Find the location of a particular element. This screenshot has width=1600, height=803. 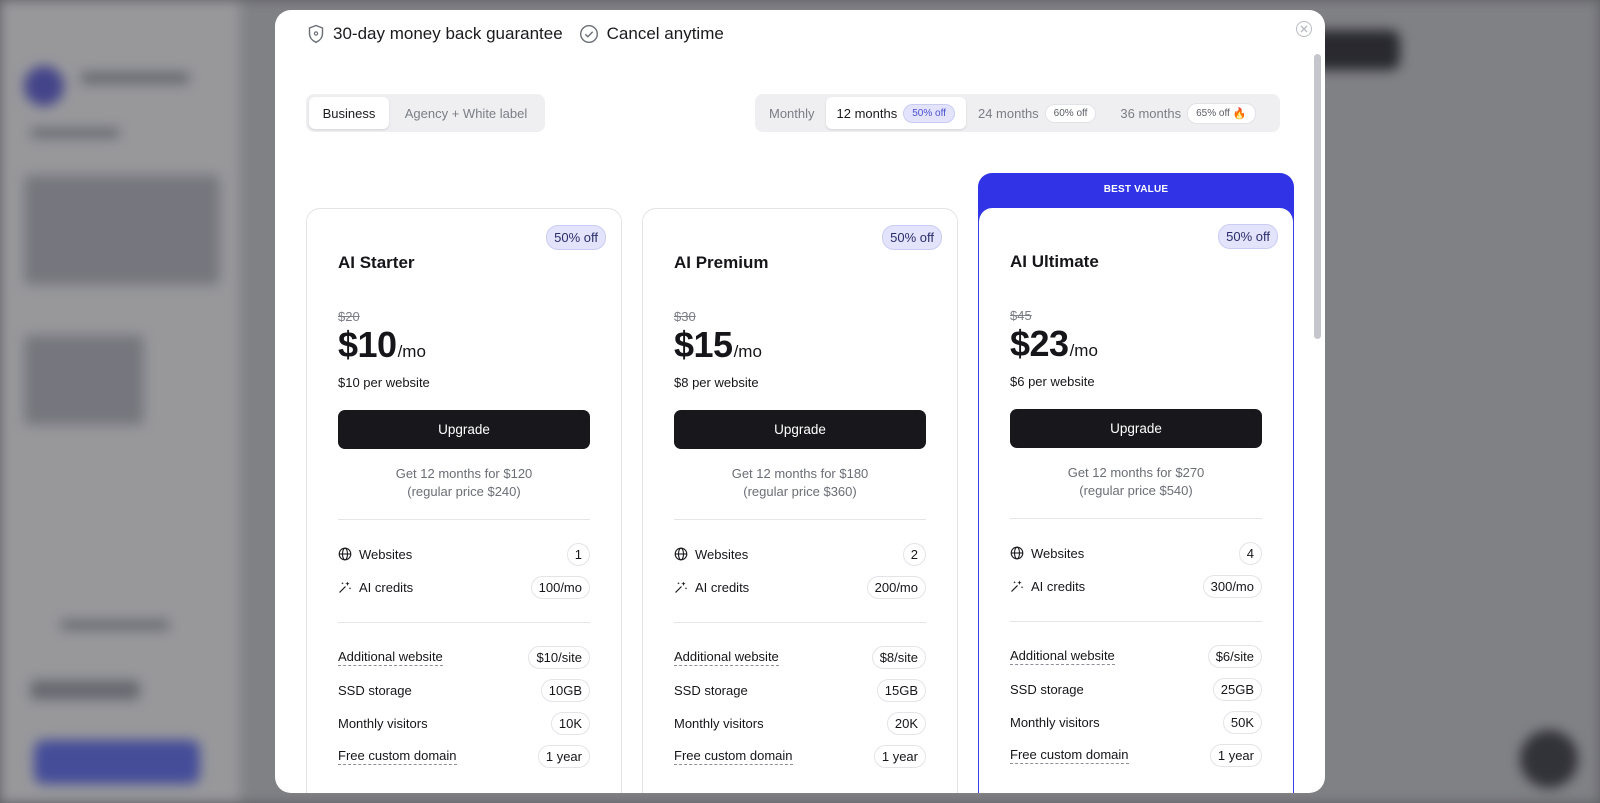

feature-row: SSD storage 10GB is located at coordinates (464, 690).